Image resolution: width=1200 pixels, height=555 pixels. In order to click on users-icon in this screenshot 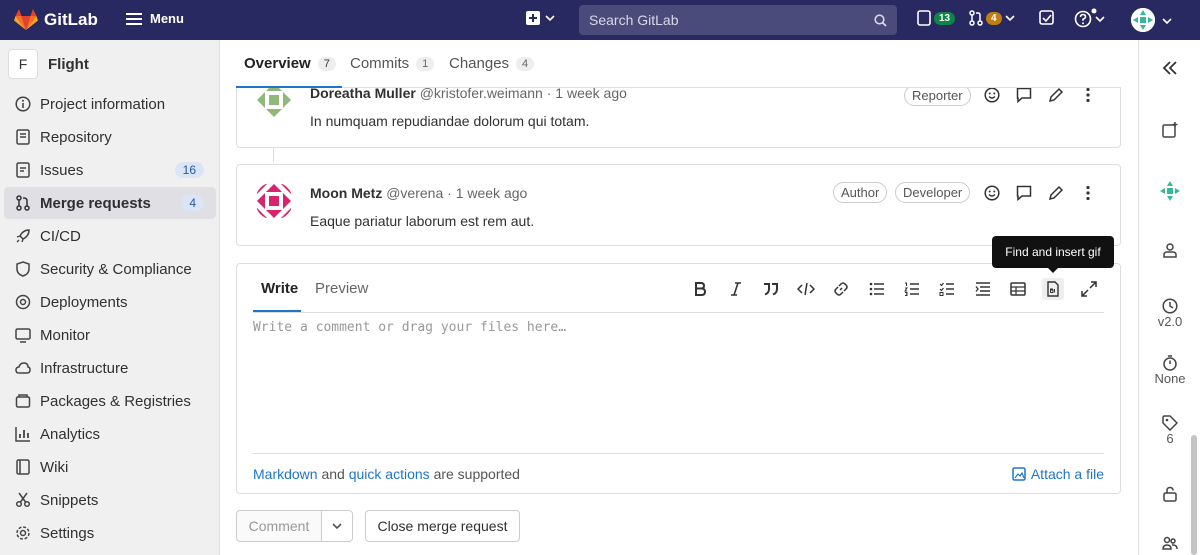, I will do `click(1170, 543)`.